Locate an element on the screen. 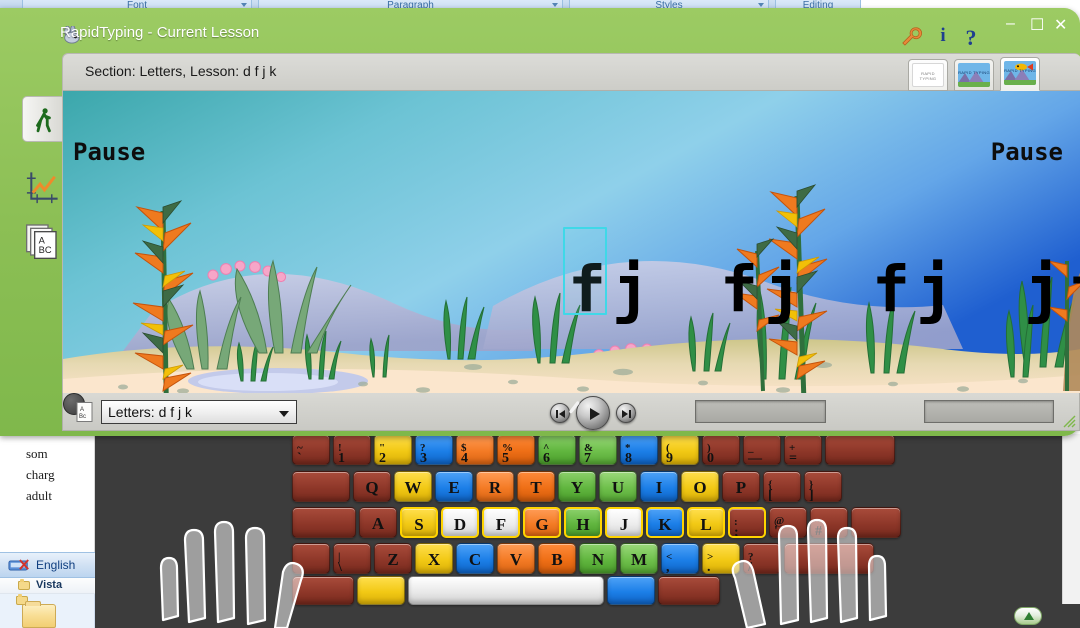 The width and height of the screenshot is (1080, 628). language-bar: English is located at coordinates (47, 565).